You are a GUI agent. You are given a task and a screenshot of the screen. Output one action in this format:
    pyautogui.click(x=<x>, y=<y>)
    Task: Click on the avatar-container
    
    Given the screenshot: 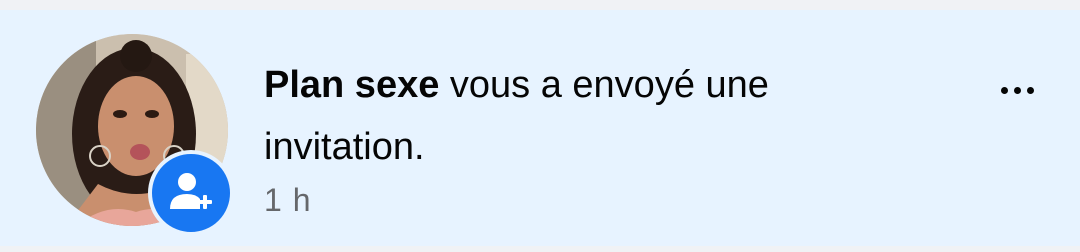 What is the action you would take?
    pyautogui.click(x=135, y=135)
    